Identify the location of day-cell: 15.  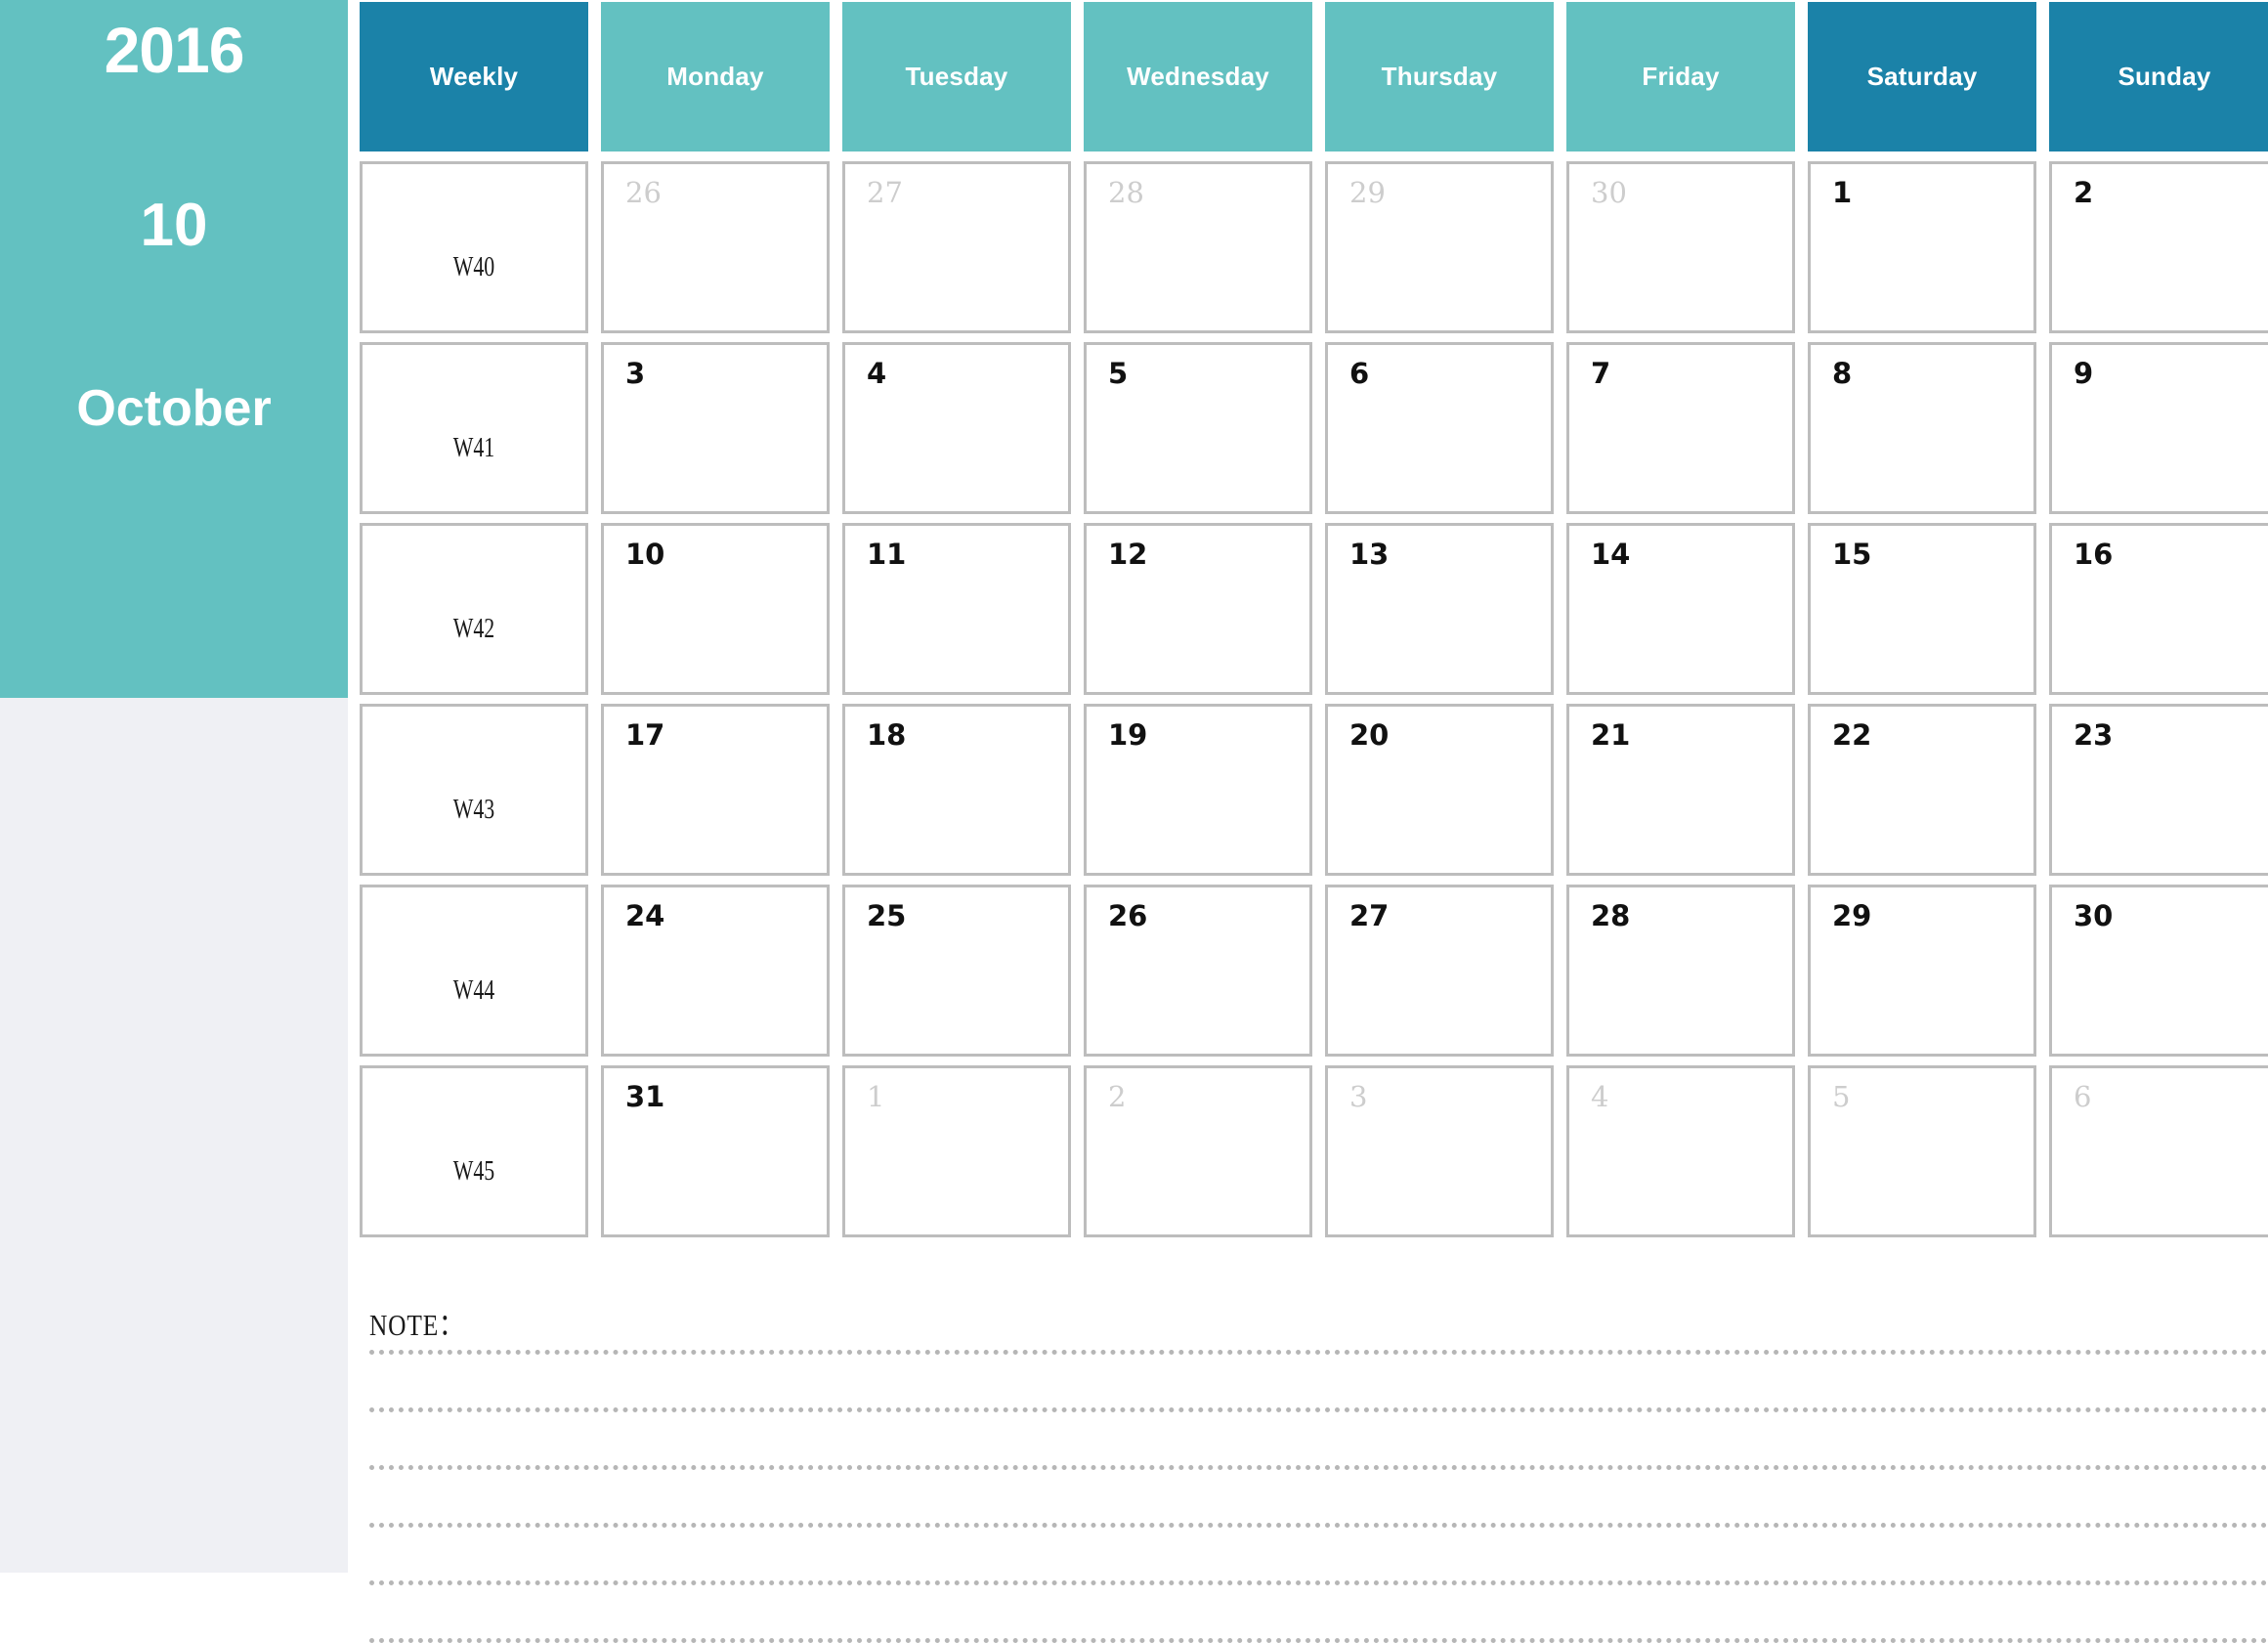
(1922, 609).